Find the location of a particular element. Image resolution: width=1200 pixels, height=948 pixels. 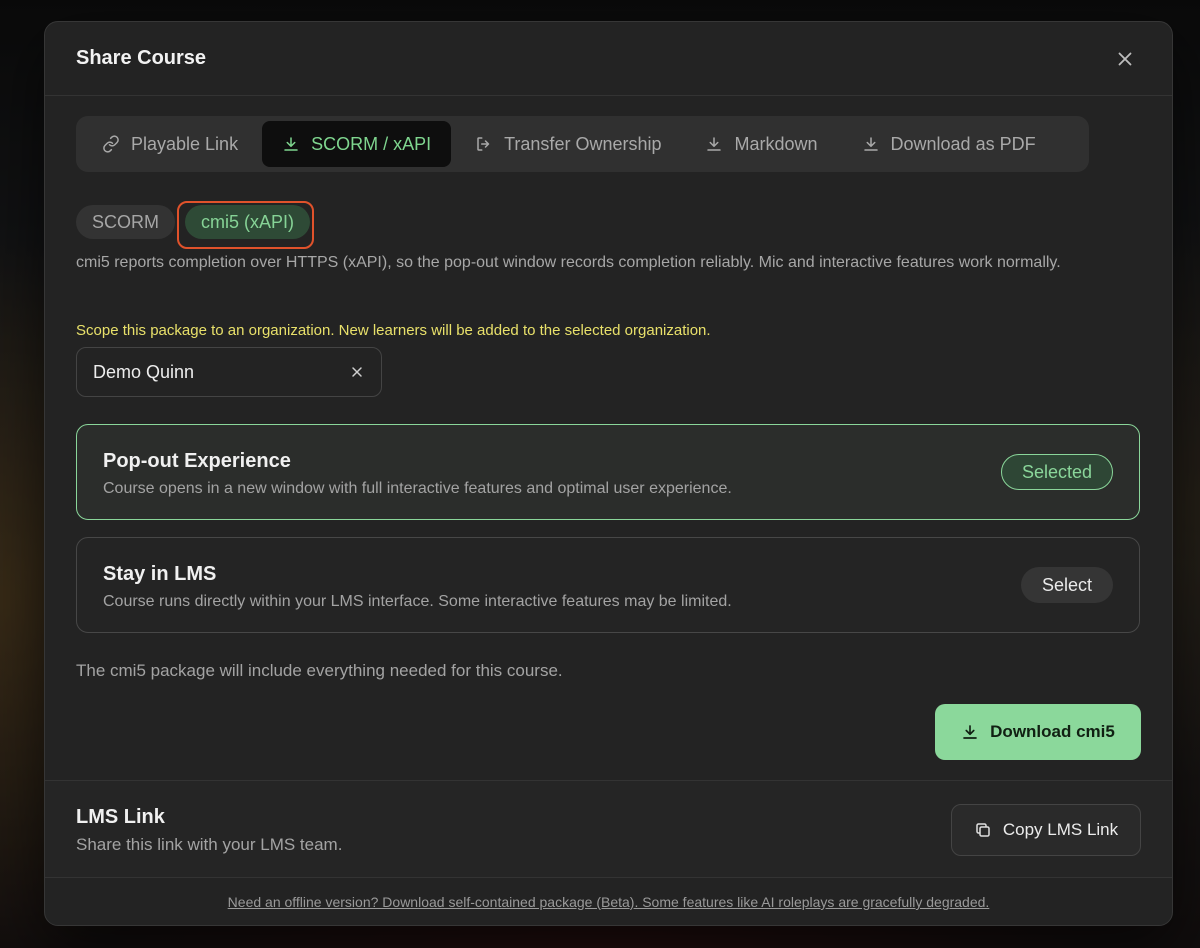

transfer-icon is located at coordinates (483, 144).